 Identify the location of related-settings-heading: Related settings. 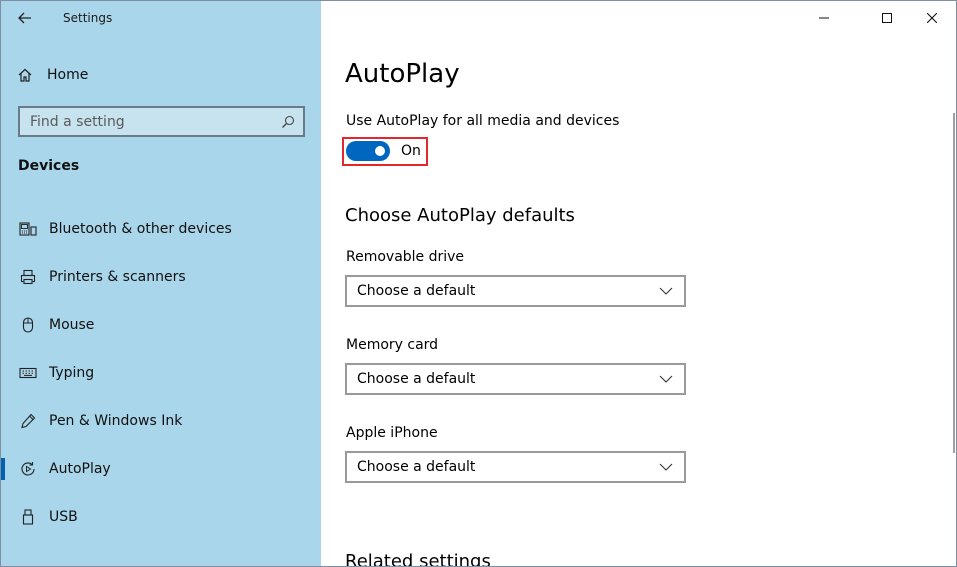
(418, 559).